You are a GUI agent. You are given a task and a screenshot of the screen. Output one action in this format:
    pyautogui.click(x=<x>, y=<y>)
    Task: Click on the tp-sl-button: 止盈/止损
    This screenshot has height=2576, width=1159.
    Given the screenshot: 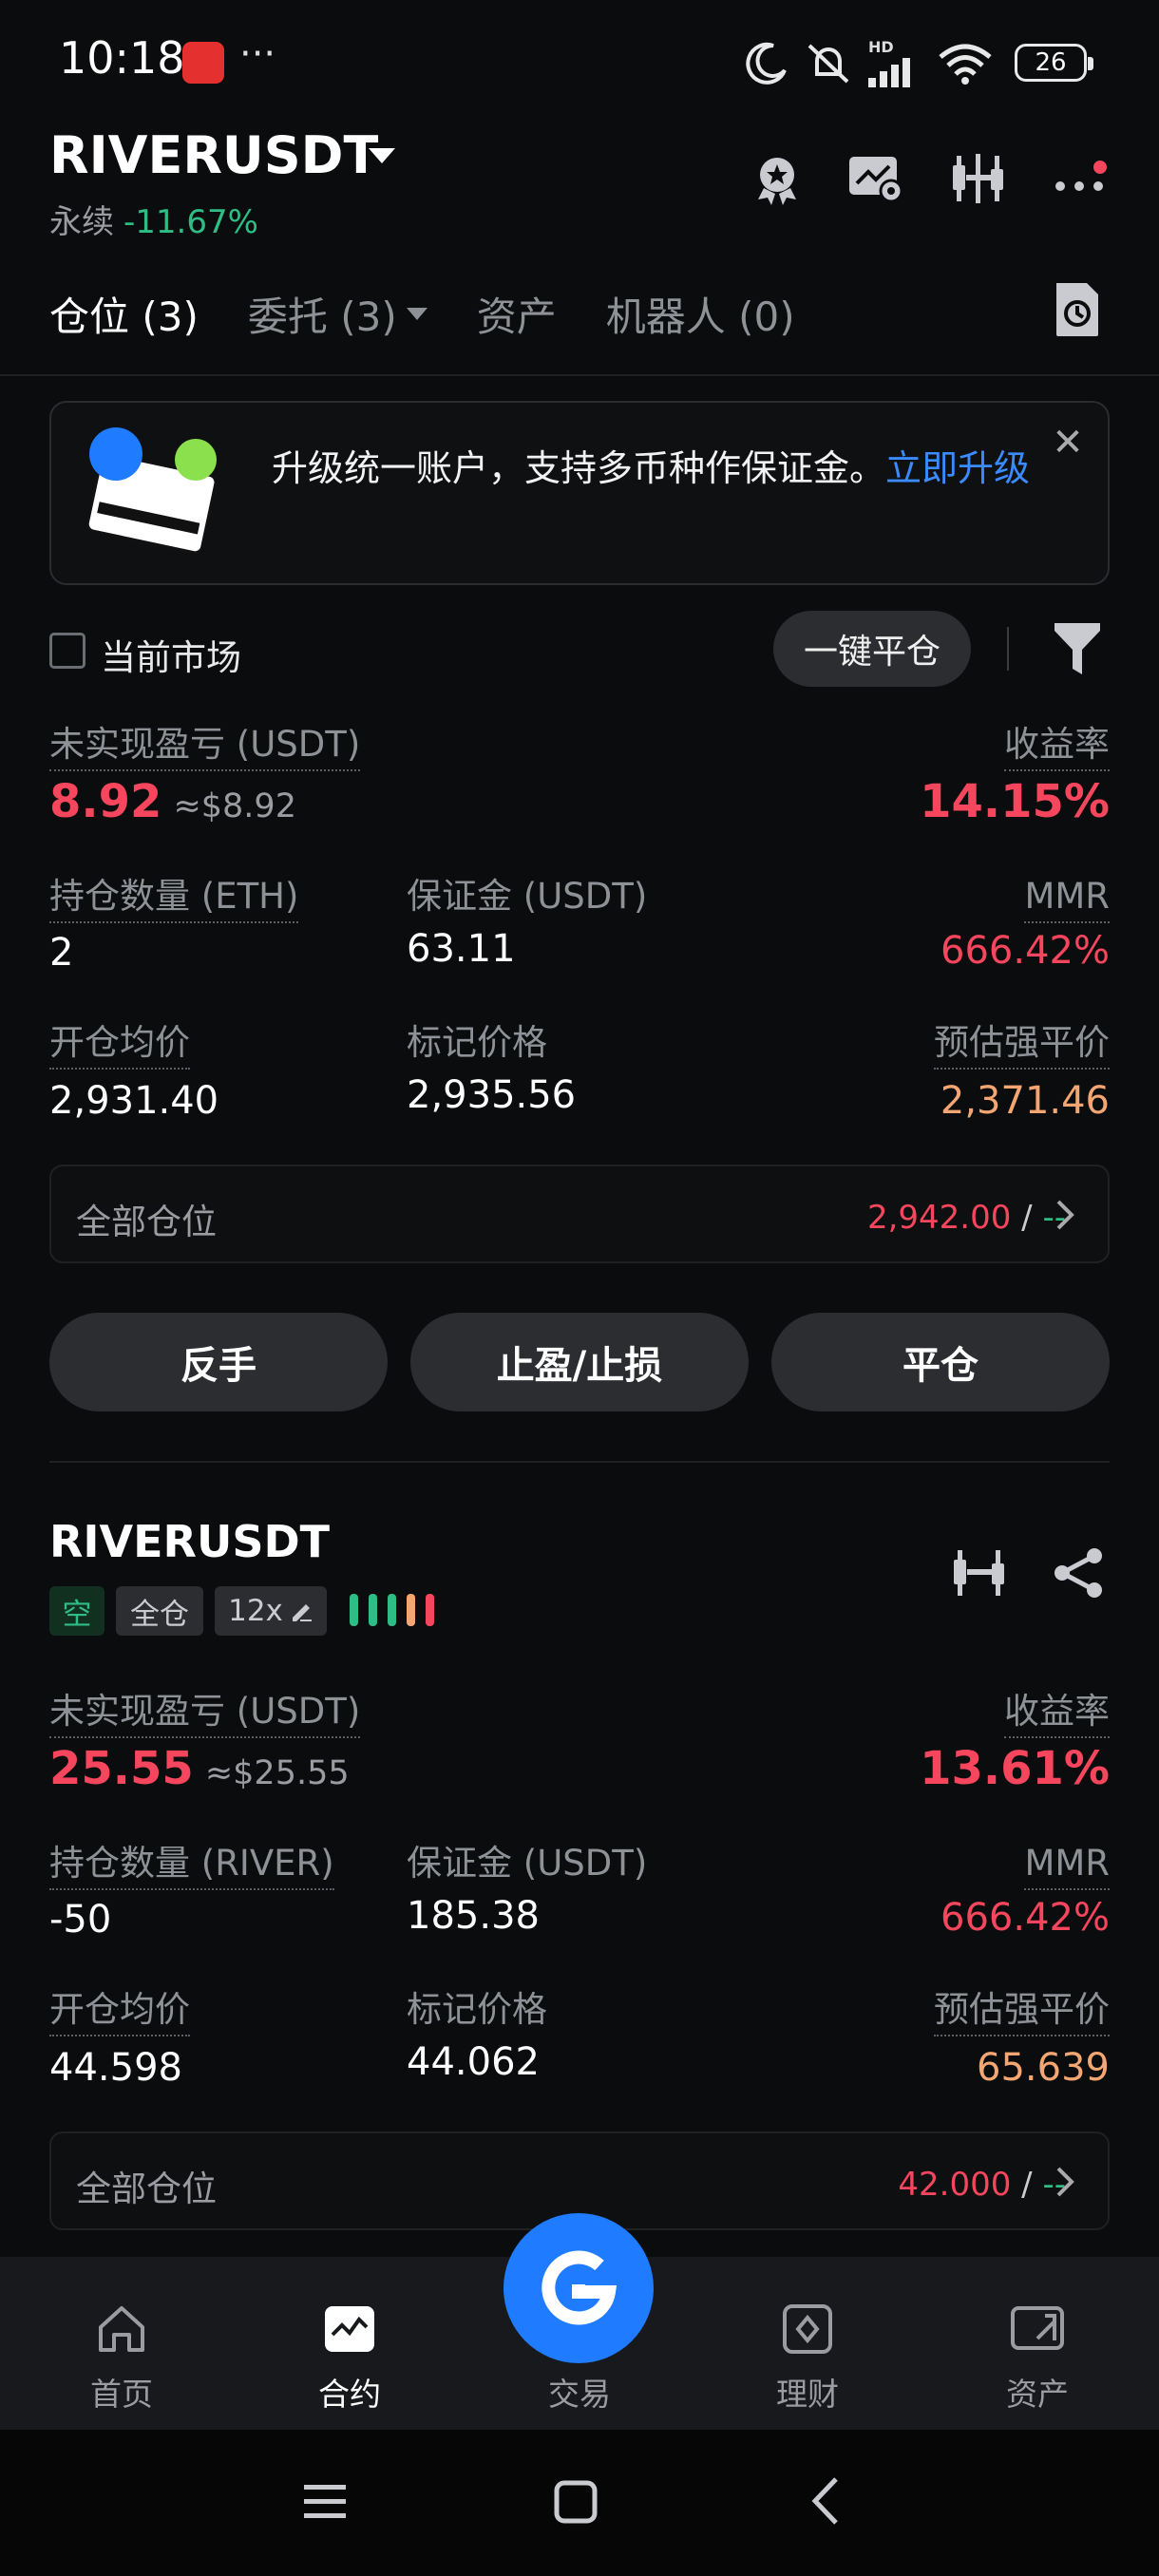 What is the action you would take?
    pyautogui.click(x=579, y=1362)
    